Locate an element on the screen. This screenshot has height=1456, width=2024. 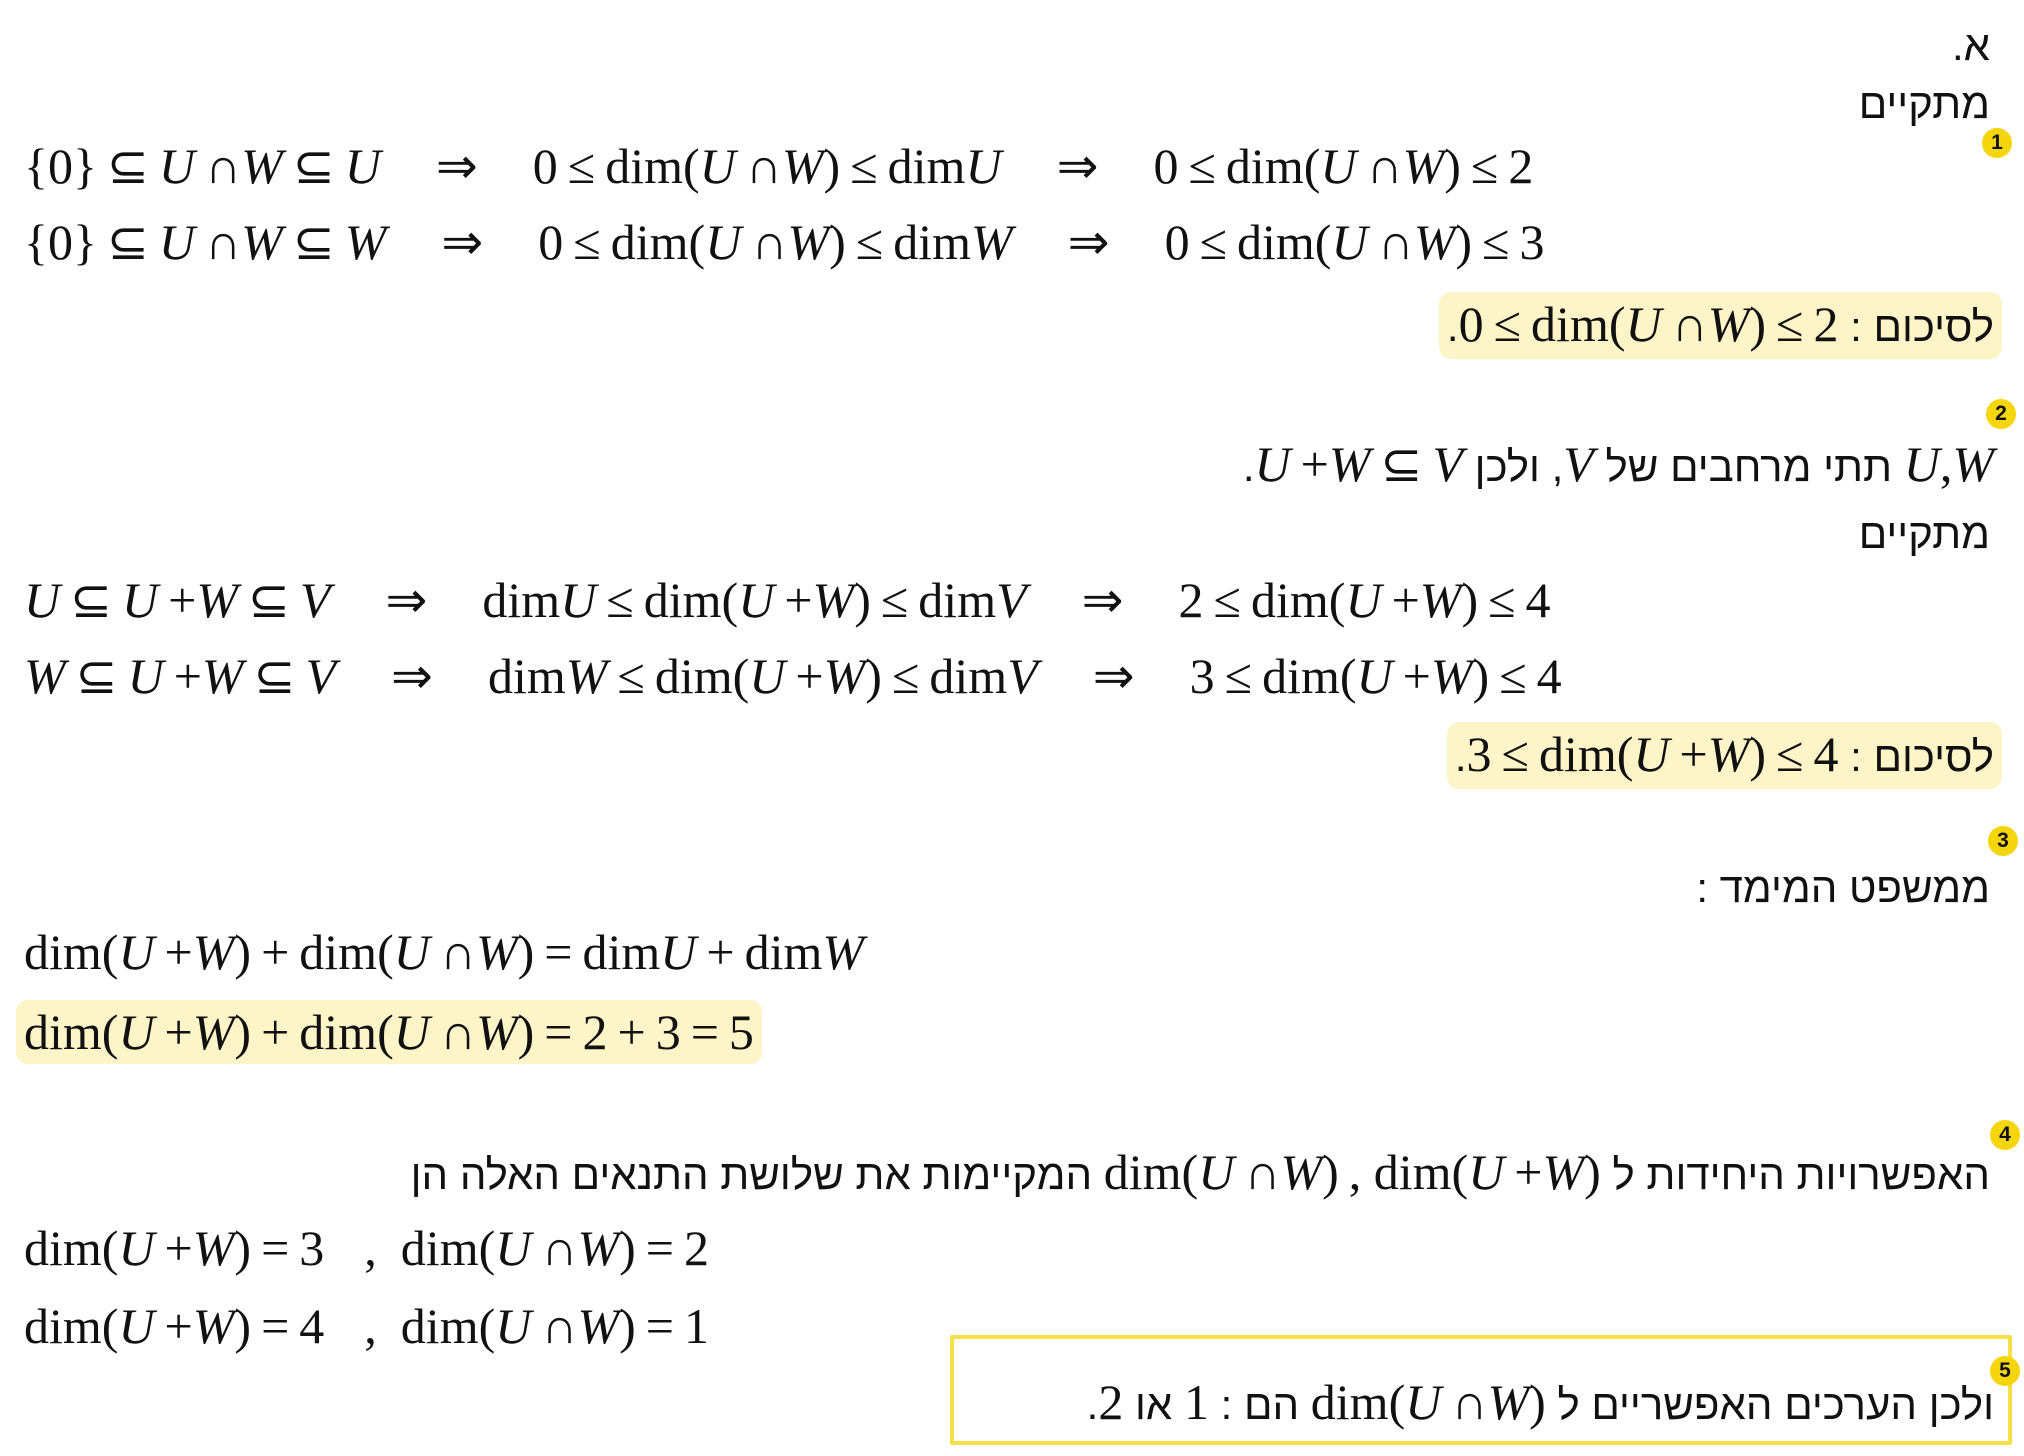
subspaces-statement: U,W תתי מרחבים של V, ולכן U +W ⊆ V. is located at coordinates (1618, 464).